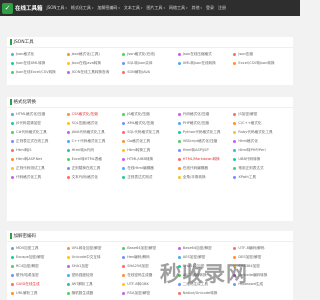 This screenshot has height=300, width=320. What do you see at coordinates (150, 159) in the screenshot?
I see `tool-link: HTML/UBB转换` at bounding box center [150, 159].